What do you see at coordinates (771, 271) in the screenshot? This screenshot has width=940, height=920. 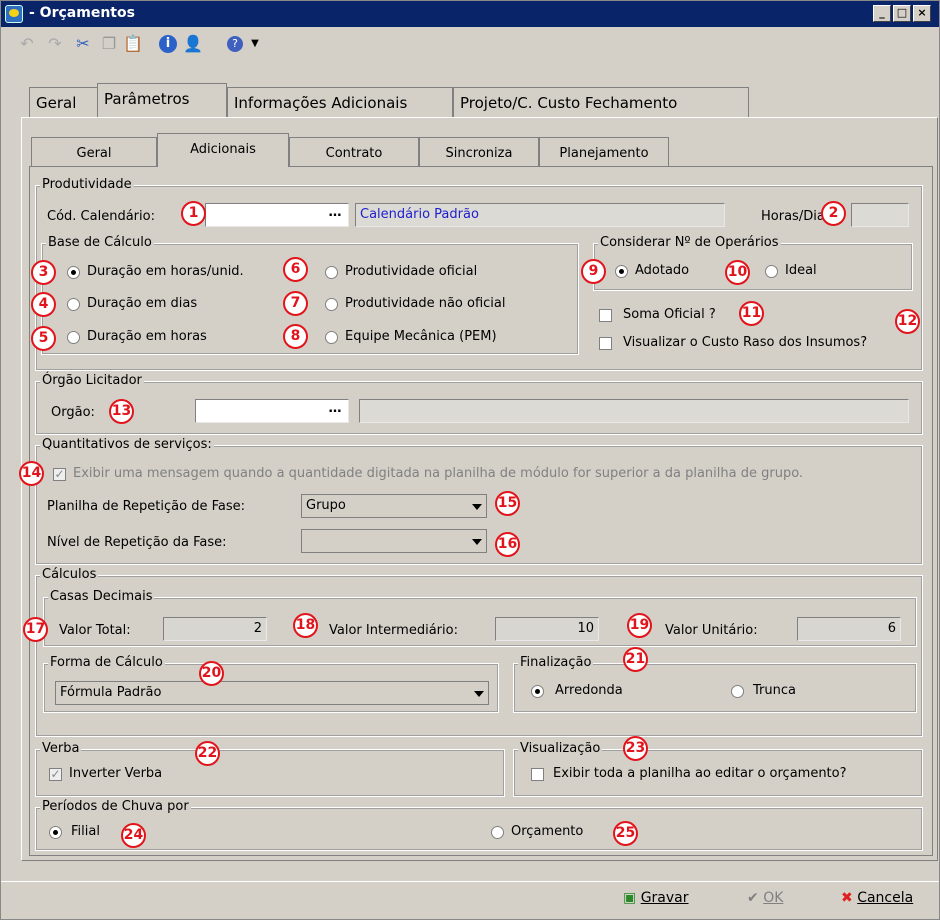 I see `radio-ideal` at bounding box center [771, 271].